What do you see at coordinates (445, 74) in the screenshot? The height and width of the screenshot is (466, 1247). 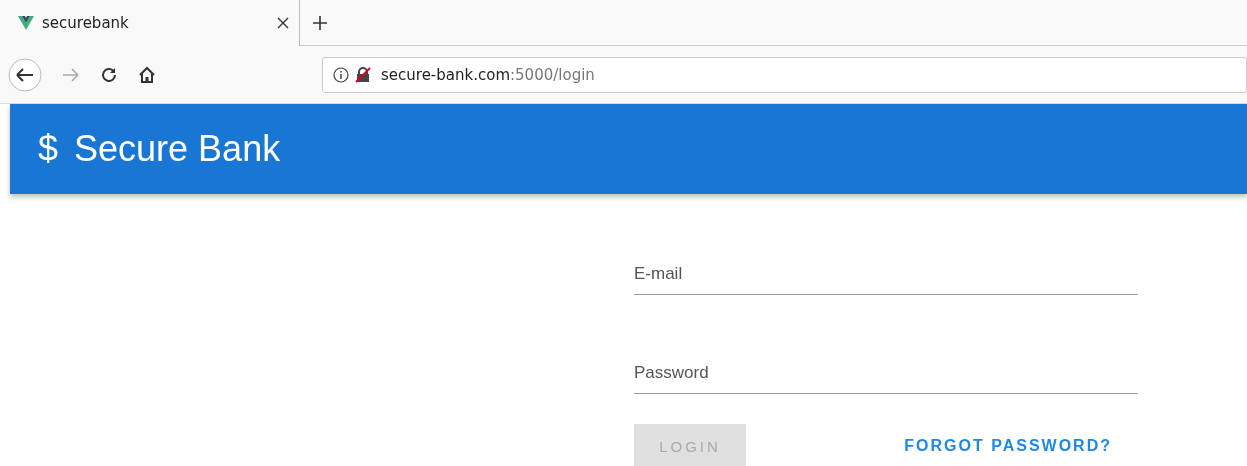 I see `url-host: secure-bank.com` at bounding box center [445, 74].